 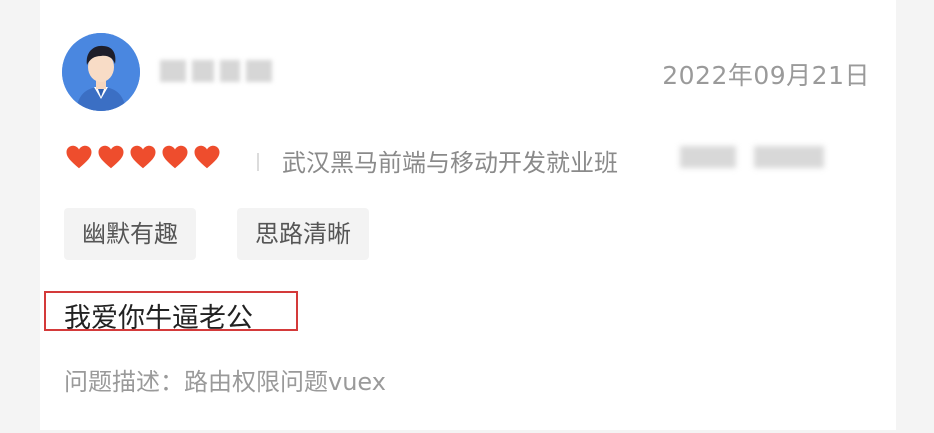 What do you see at coordinates (450, 163) in the screenshot?
I see `course-name: 武汉黑马前端与移动开发就业班` at bounding box center [450, 163].